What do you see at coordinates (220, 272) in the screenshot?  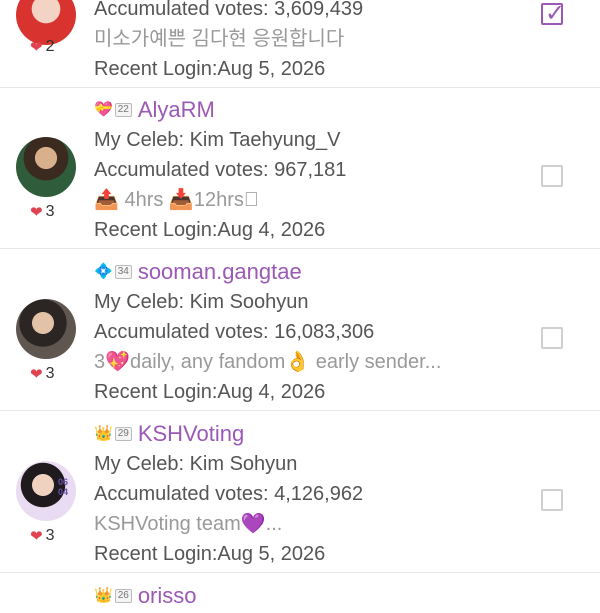 I see `username: sooman.gangtae` at bounding box center [220, 272].